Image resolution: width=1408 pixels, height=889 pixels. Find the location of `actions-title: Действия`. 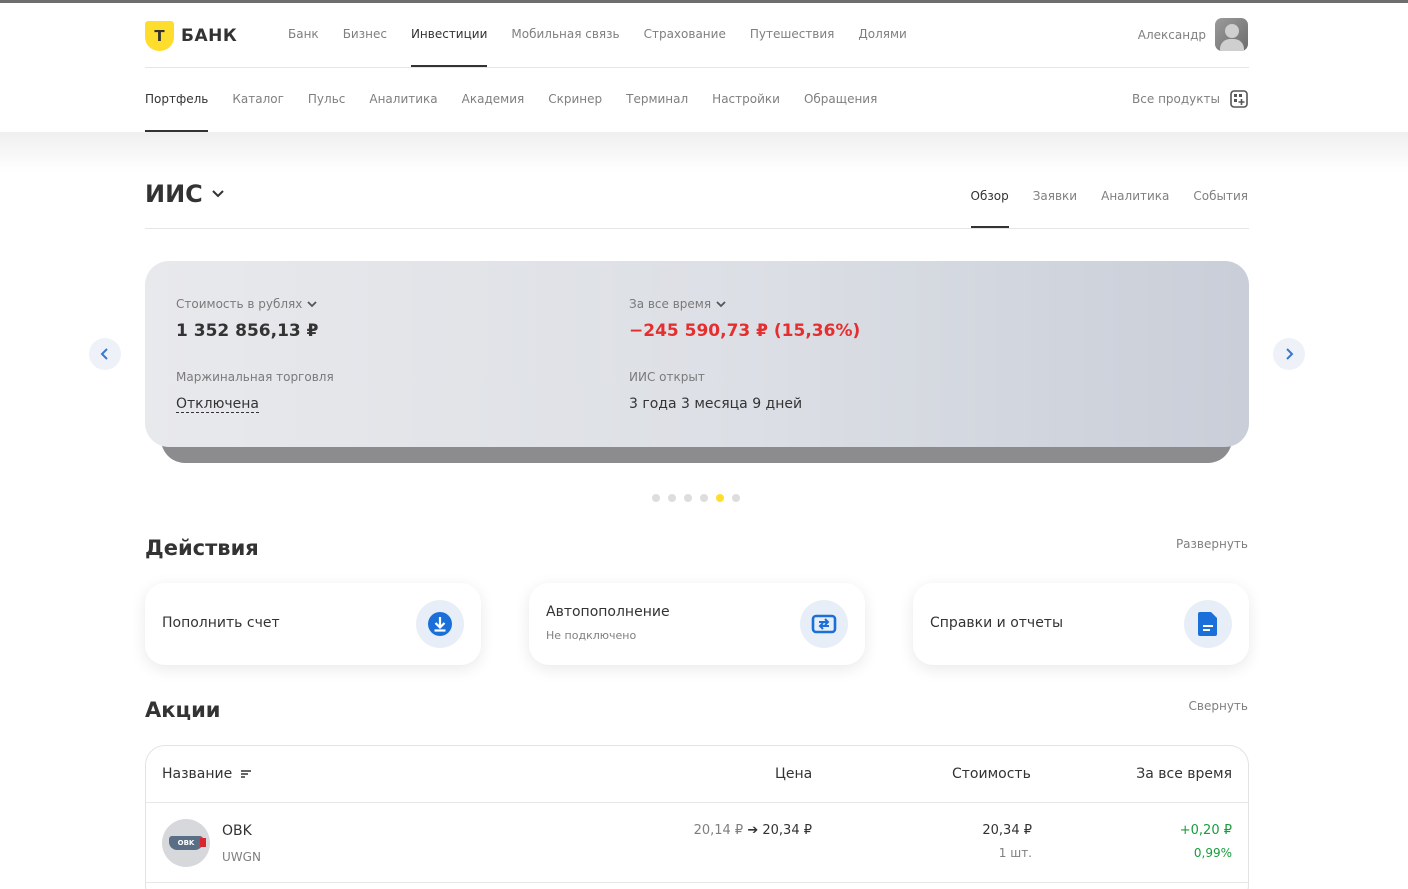

actions-title: Действия is located at coordinates (202, 548).